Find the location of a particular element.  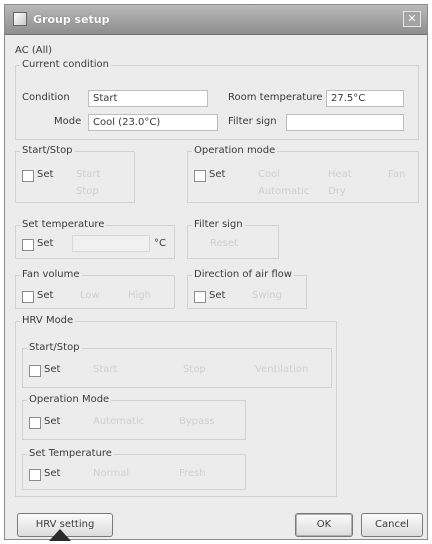

set-temperature-title: Set temperature is located at coordinates (63, 224).